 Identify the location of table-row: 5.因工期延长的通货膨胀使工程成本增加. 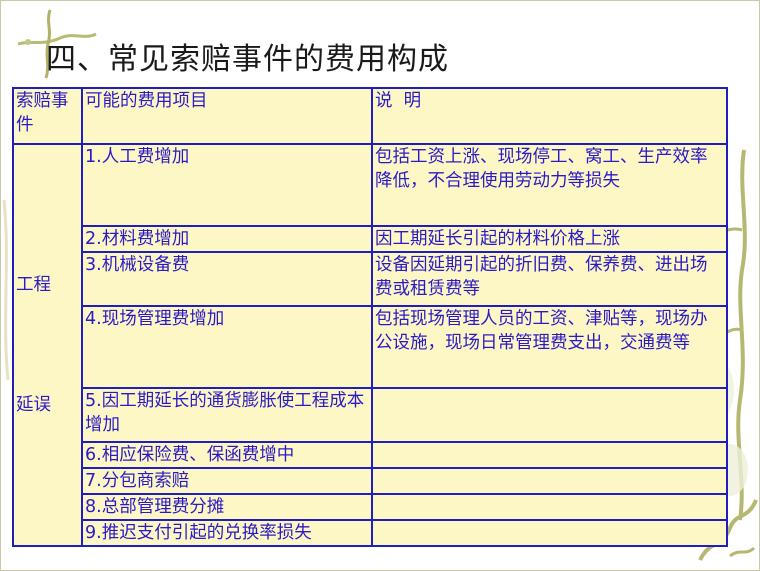
(370, 415).